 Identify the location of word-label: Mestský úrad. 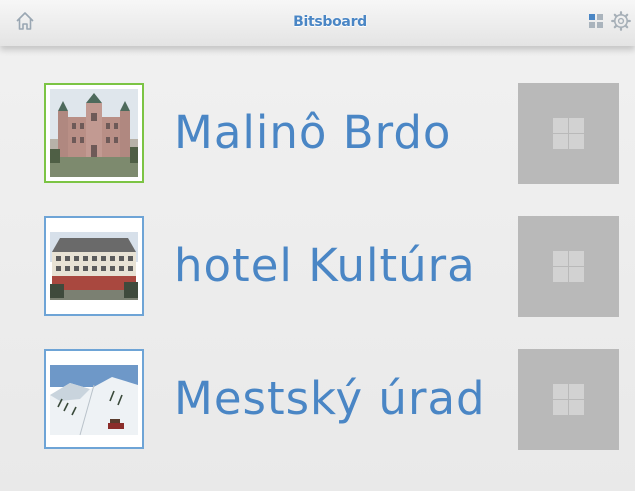
(330, 398).